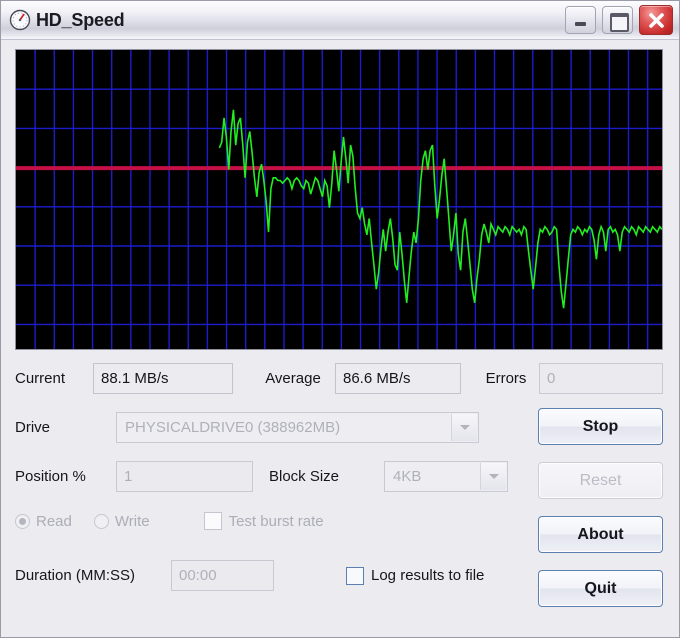 This screenshot has width=680, height=638. What do you see at coordinates (446, 476) in the screenshot?
I see `block-size-select: 4KB` at bounding box center [446, 476].